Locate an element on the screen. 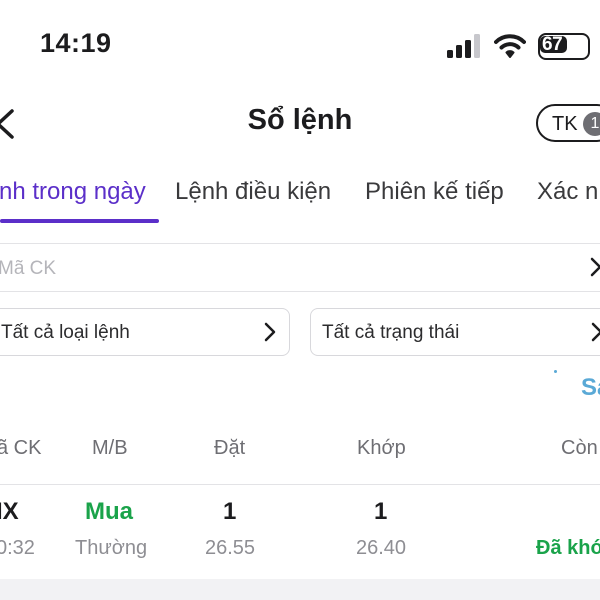 The height and width of the screenshot is (600, 600). row-time: 0:32 is located at coordinates (17, 548).